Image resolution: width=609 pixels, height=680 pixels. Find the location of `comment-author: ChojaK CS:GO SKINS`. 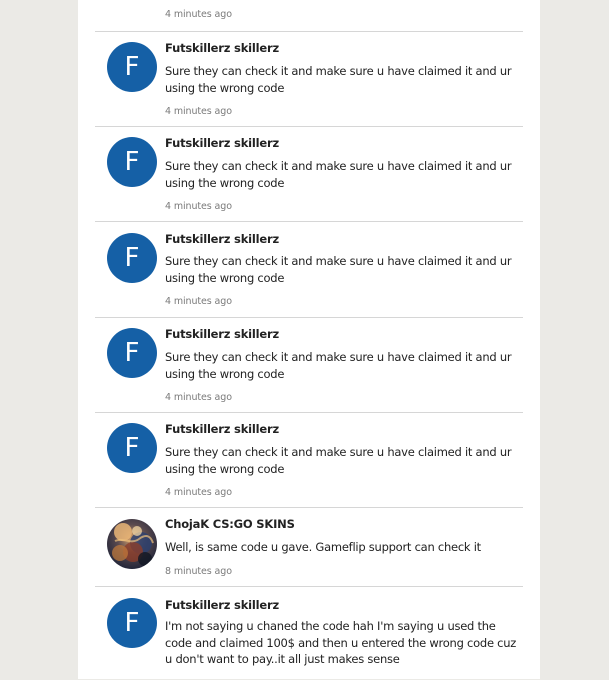

comment-author: ChojaK CS:GO SKINS is located at coordinates (230, 524).